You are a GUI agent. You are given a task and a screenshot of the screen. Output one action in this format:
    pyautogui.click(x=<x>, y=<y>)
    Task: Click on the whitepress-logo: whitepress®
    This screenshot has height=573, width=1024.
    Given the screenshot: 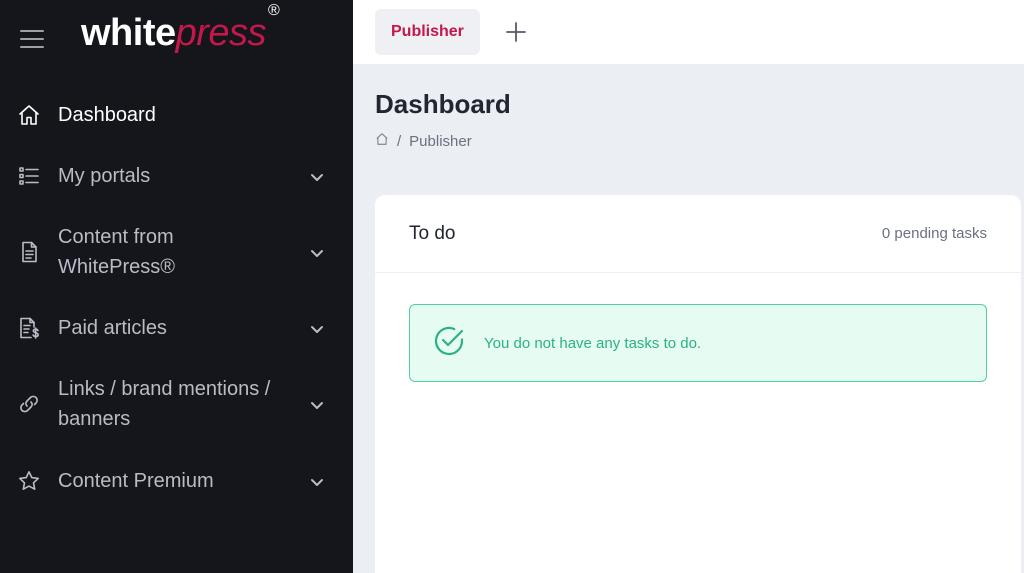 What is the action you would take?
    pyautogui.click(x=180, y=27)
    